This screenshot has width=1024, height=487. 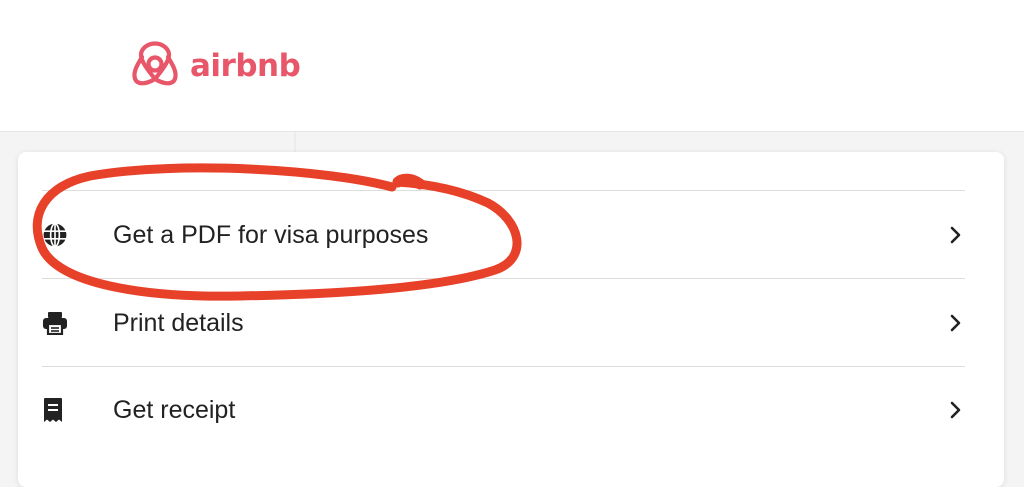 I want to click on menu-item-label: Print details, so click(x=178, y=322).